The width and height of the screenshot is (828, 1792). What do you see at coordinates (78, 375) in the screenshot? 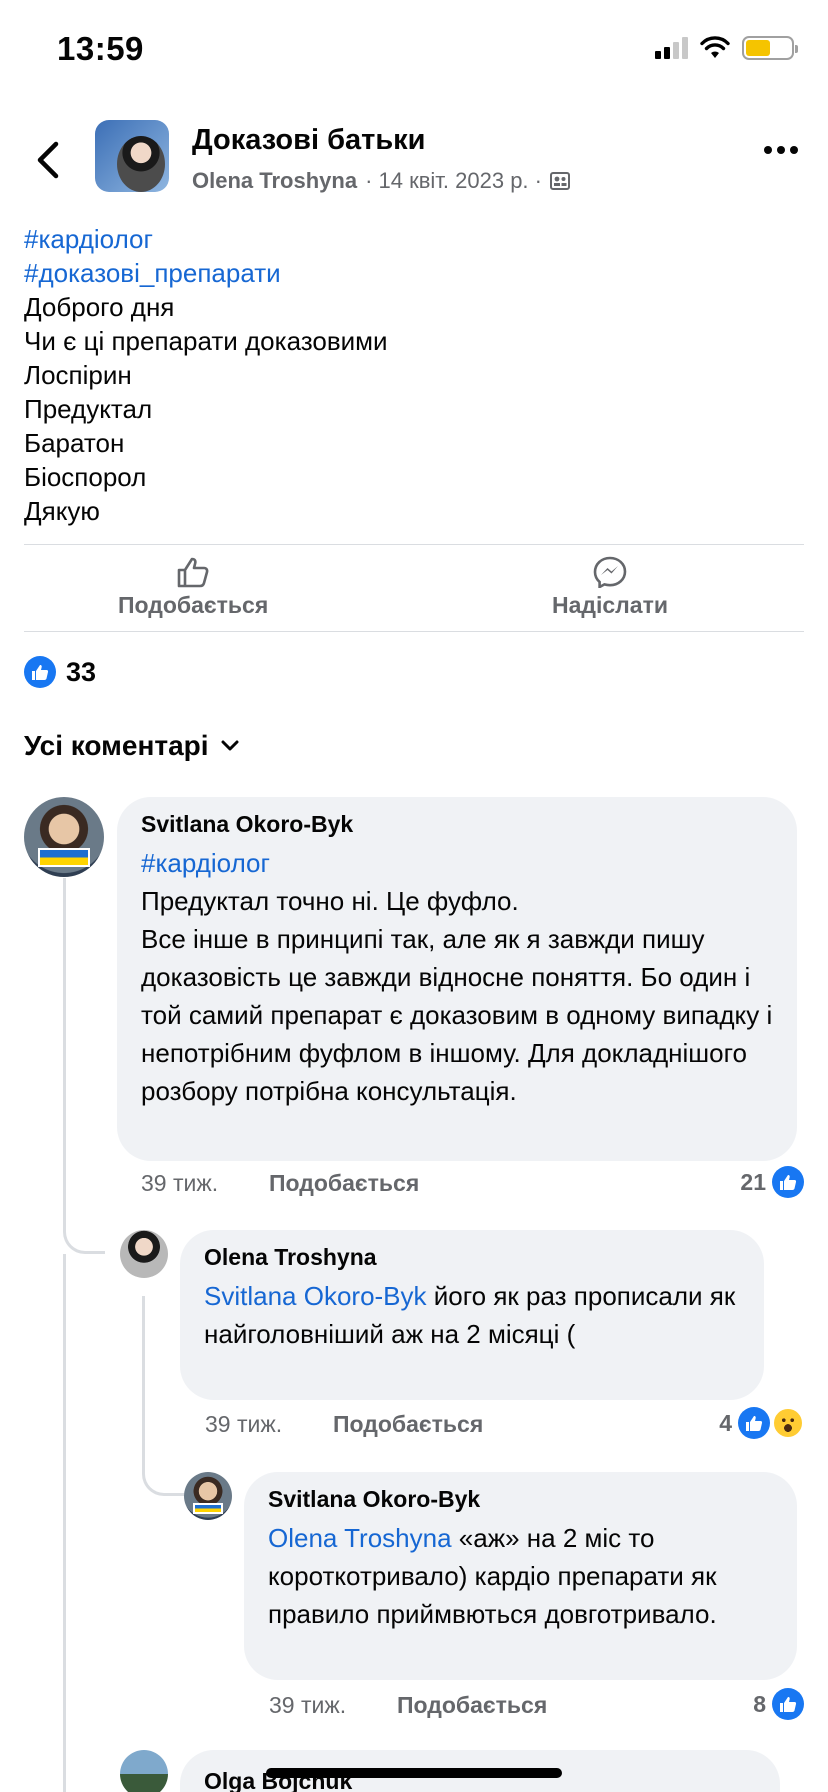
I see `post-line: Лоспірин` at bounding box center [78, 375].